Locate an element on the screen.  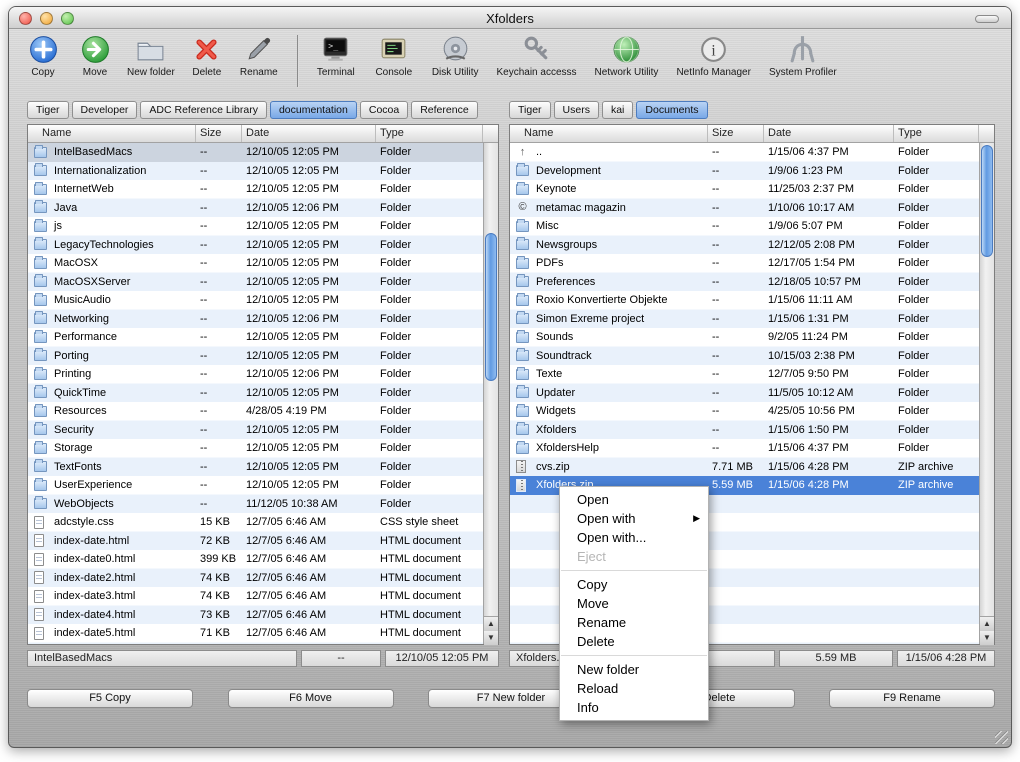
file-row: metamac magazin -- 1/10/06 10:17 AM Folder is located at coordinates (744, 208).